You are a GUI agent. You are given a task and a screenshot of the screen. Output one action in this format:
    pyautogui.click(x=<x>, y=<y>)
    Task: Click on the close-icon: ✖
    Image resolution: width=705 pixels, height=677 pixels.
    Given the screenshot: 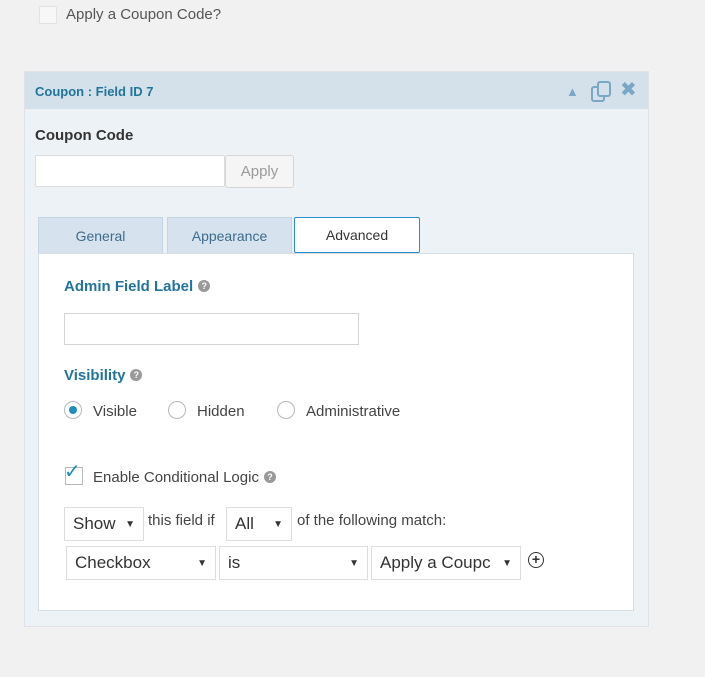 What is the action you would take?
    pyautogui.click(x=628, y=90)
    